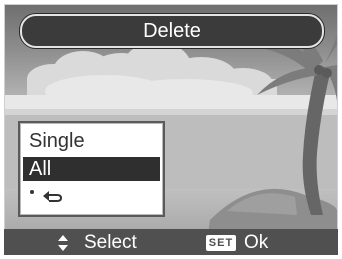 The height and width of the screenshot is (259, 342). Describe the element at coordinates (237, 243) in the screenshot. I see `ok-hint: SET Ok` at that location.